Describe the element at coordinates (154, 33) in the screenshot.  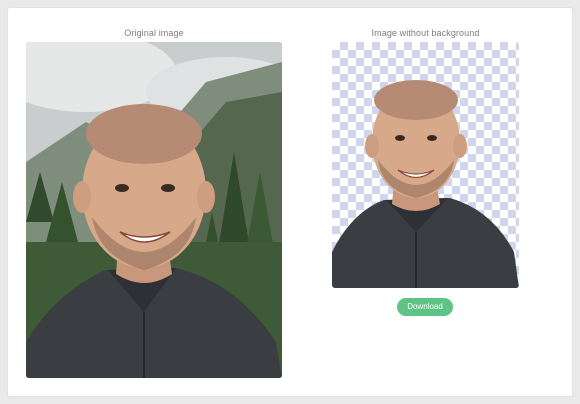
I see `original-image-caption: Original image` at that location.